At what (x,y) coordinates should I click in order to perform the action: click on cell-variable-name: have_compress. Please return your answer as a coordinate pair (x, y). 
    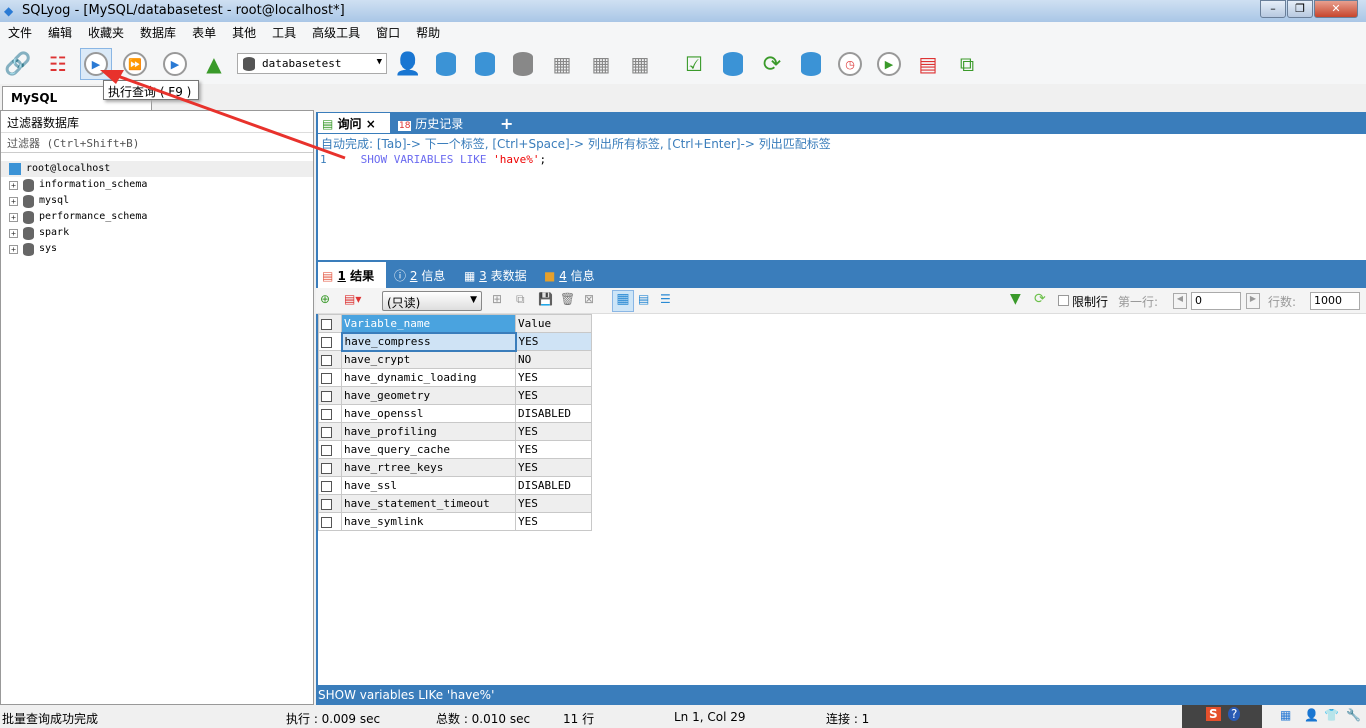
    Looking at the image, I should click on (428, 341).